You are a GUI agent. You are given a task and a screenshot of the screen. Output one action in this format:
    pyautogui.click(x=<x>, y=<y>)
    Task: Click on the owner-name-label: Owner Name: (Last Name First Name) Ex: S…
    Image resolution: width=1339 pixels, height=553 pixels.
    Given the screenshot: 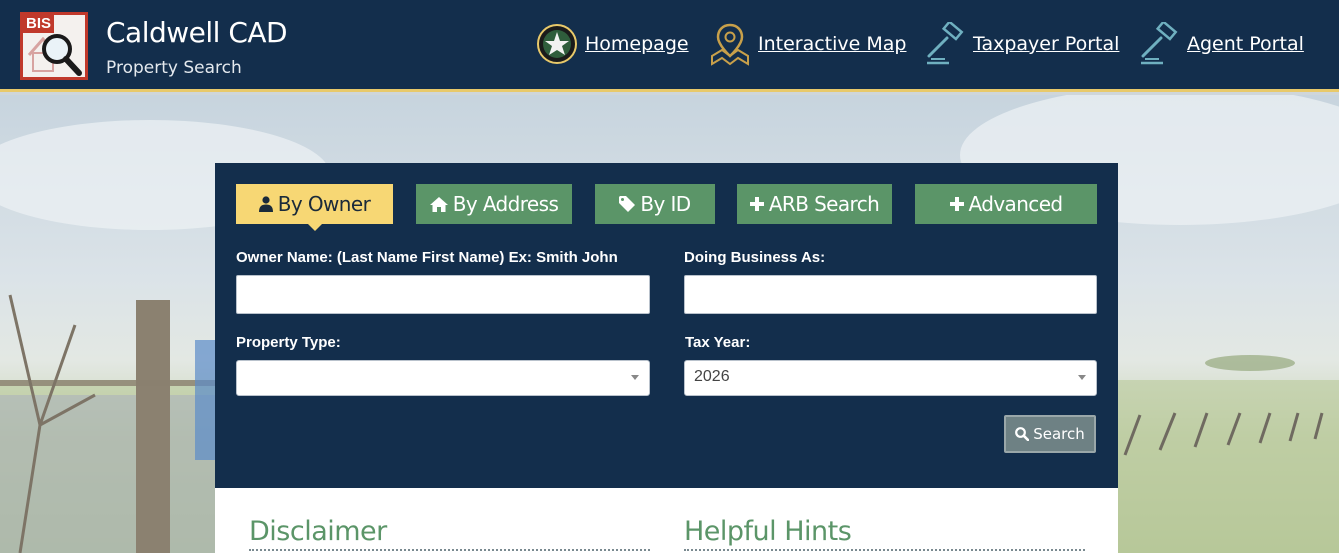 What is the action you would take?
    pyautogui.click(x=427, y=257)
    